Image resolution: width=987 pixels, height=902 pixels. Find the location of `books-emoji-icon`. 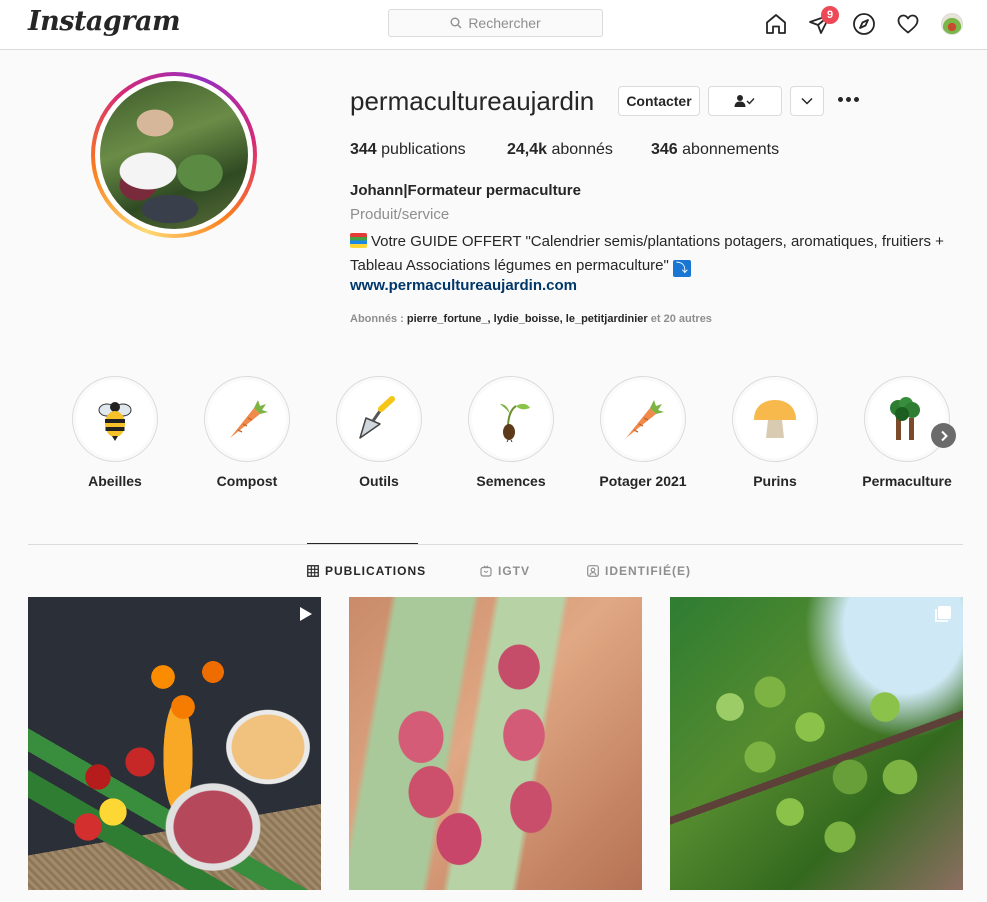

books-emoji-icon is located at coordinates (358, 240).